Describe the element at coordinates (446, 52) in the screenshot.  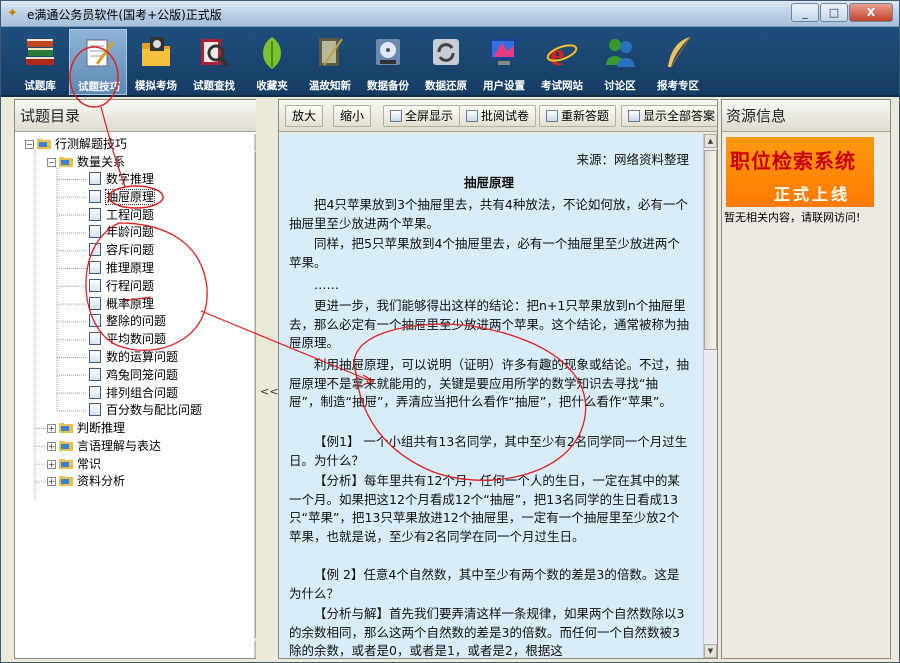
I see `restore-icon` at that location.